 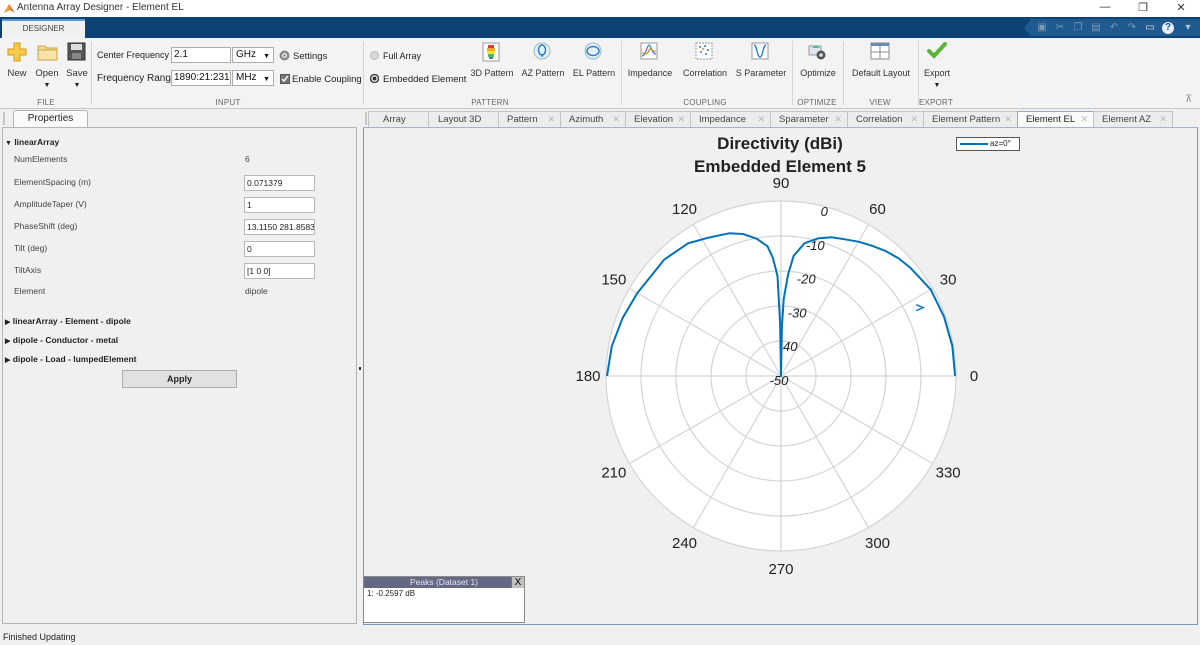 What do you see at coordinates (1114, 28) in the screenshot?
I see `undo-icon: ↶` at bounding box center [1114, 28].